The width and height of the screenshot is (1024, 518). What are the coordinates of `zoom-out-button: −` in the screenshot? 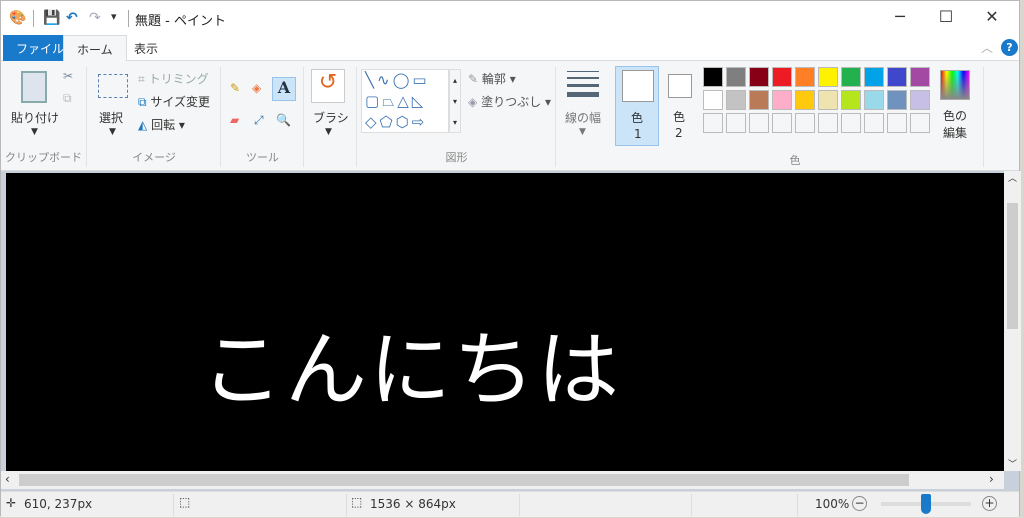 It's located at (859, 503).